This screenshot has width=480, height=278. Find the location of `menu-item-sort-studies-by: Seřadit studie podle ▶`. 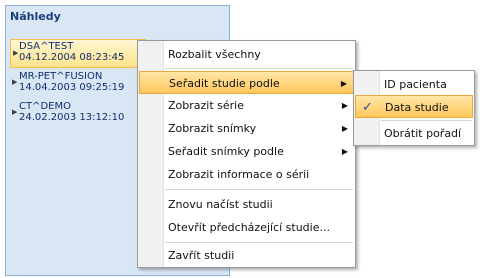

menu-item-sort-studies-by: Seřadit studie podle ▶ is located at coordinates (246, 82).